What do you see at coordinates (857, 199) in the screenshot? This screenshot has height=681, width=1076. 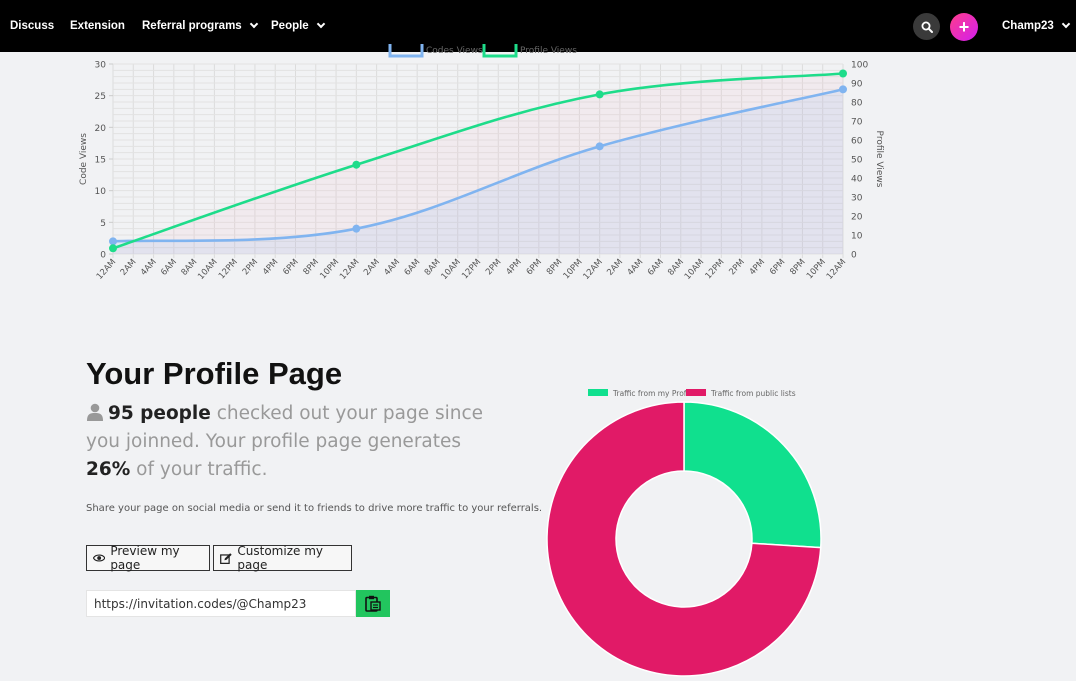 I see `y-right-tick-label: 30` at bounding box center [857, 199].